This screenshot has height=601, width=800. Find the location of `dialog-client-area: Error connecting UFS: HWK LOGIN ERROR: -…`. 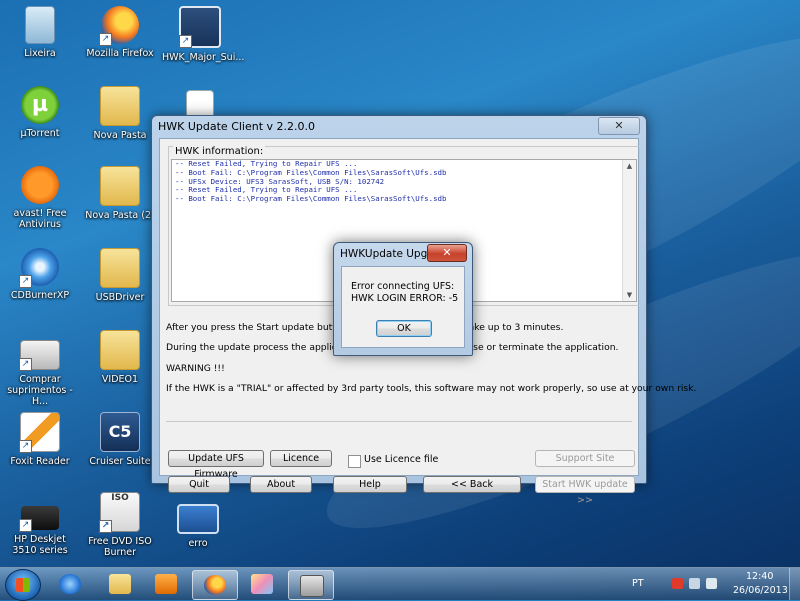

dialog-client-area: Error connecting UFS: HWK LOGIN ERROR: -… is located at coordinates (403, 307).